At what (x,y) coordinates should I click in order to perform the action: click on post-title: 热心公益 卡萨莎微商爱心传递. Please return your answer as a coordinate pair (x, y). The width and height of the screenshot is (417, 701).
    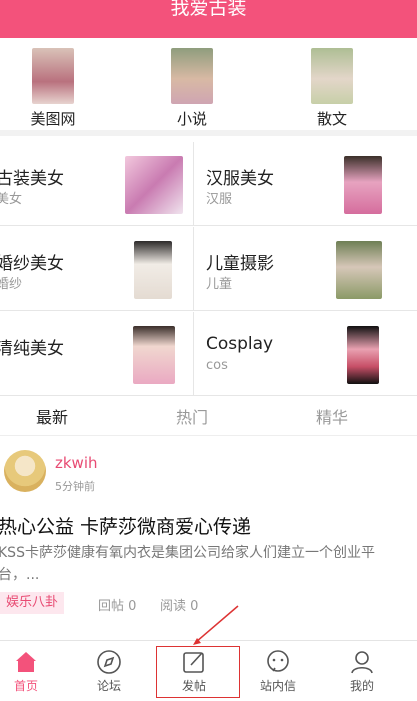
    Looking at the image, I should click on (125, 525).